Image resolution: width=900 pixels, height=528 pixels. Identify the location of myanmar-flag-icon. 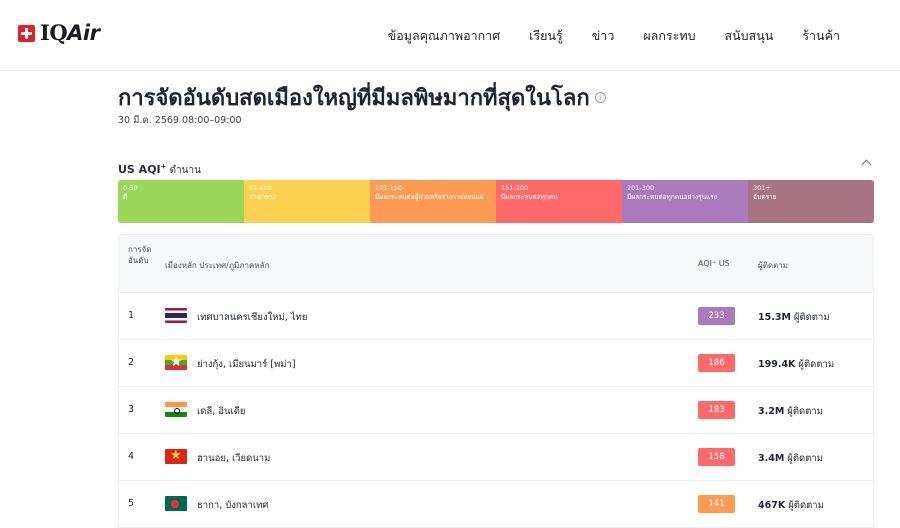
(176, 362).